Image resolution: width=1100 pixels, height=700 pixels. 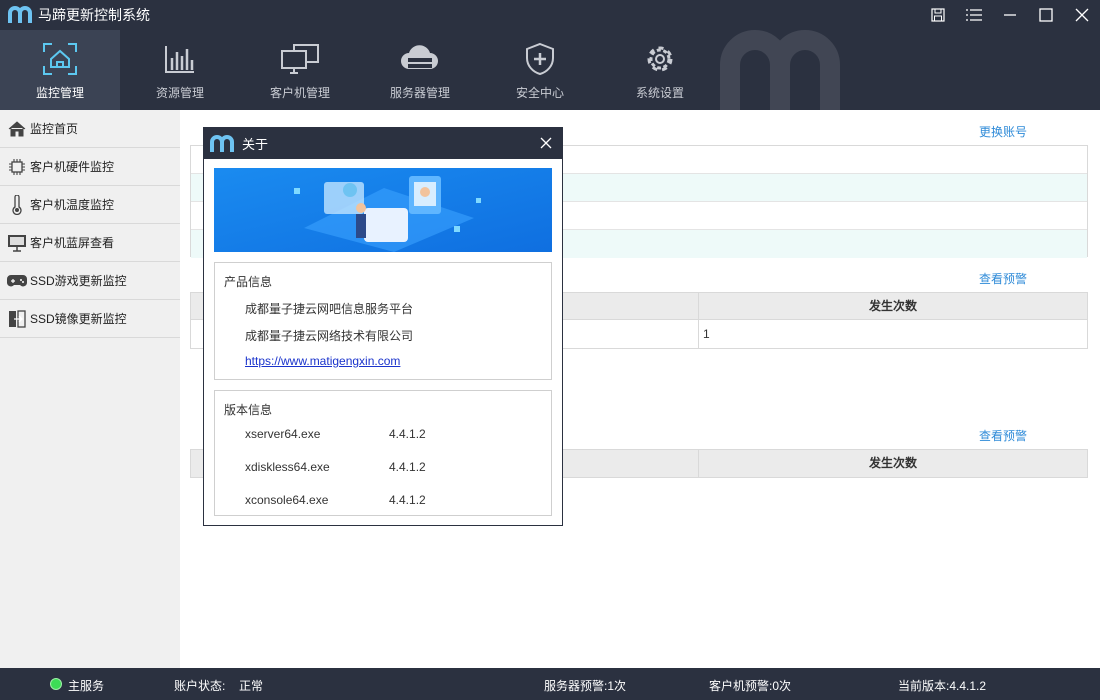 I want to click on top-nav: 监控管理 资源管理 客户机管理 服务器管理 安全中心 系统设置, so click(x=550, y=70).